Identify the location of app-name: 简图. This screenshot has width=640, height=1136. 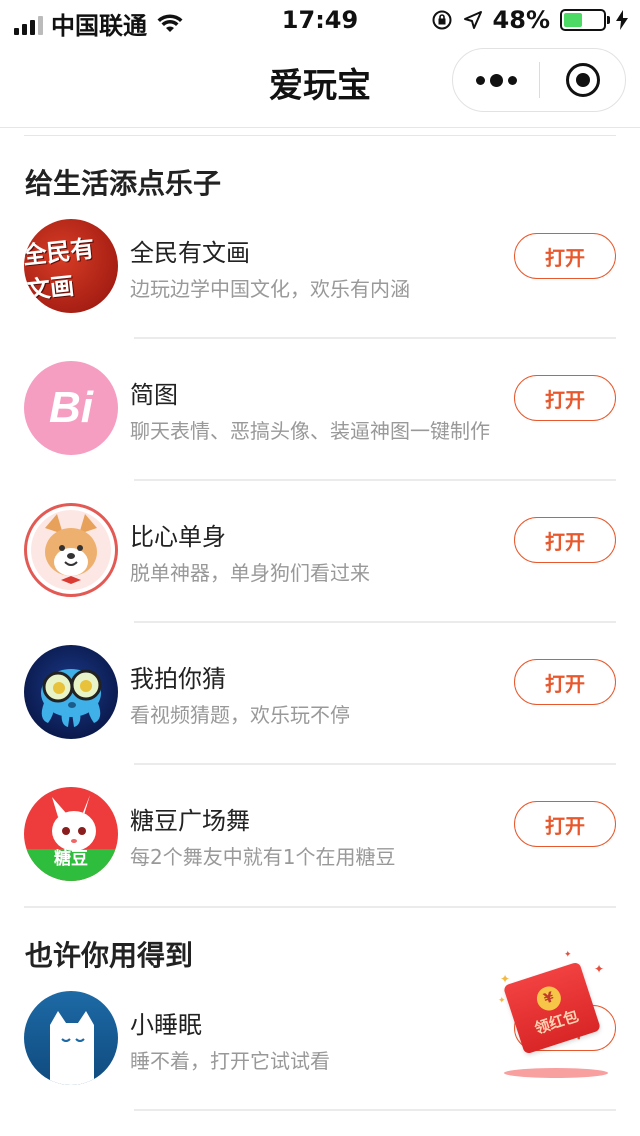
(154, 395).